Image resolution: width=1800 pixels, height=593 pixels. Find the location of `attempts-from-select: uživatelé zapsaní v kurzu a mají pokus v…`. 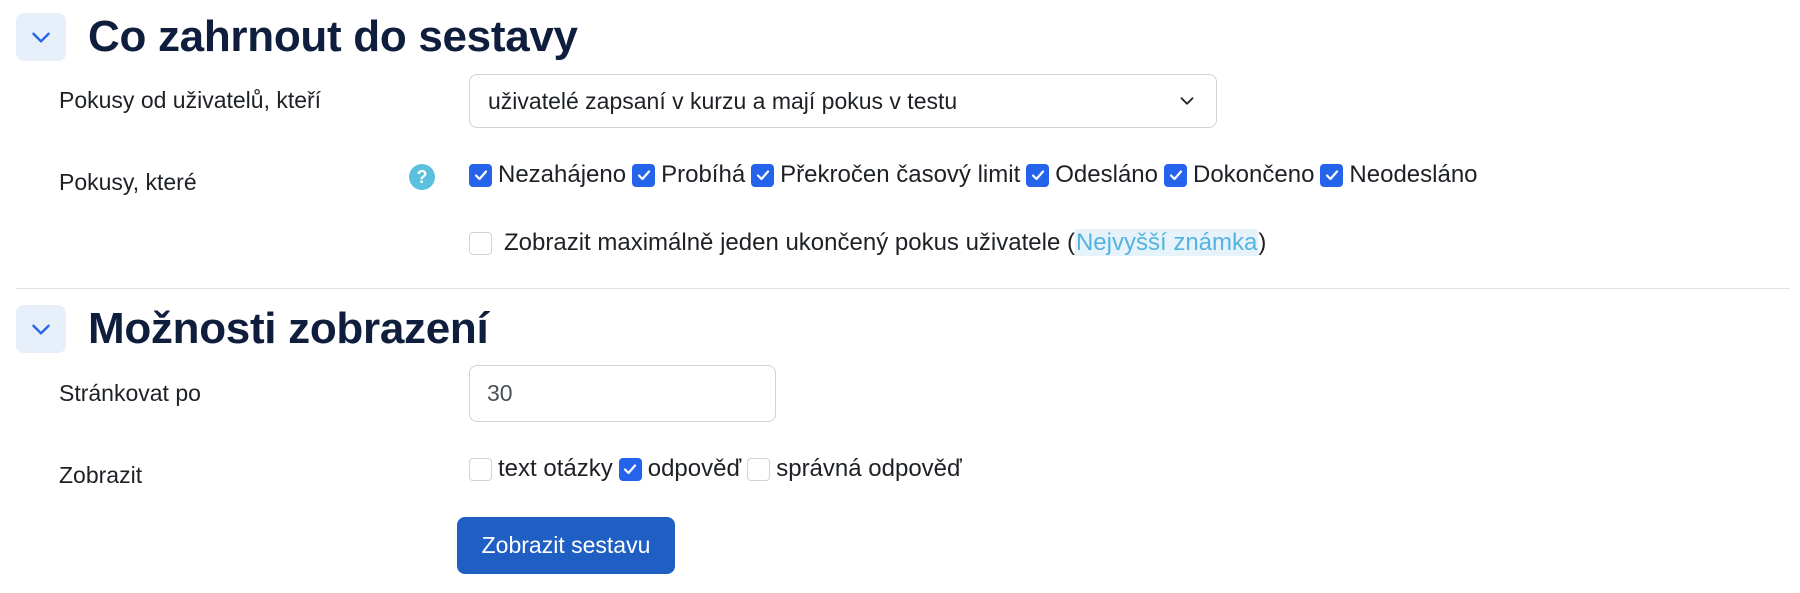

attempts-from-select: uživatelé zapsaní v kurzu a mají pokus v… is located at coordinates (843, 101).